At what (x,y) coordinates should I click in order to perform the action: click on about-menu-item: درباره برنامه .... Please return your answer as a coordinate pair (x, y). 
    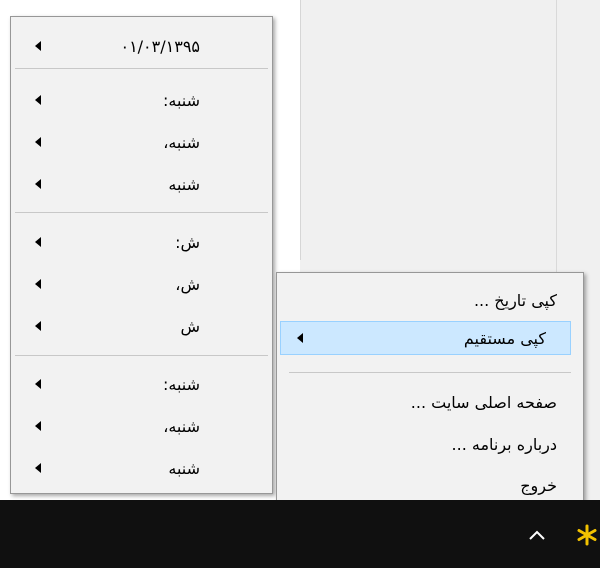
    Looking at the image, I should click on (430, 444).